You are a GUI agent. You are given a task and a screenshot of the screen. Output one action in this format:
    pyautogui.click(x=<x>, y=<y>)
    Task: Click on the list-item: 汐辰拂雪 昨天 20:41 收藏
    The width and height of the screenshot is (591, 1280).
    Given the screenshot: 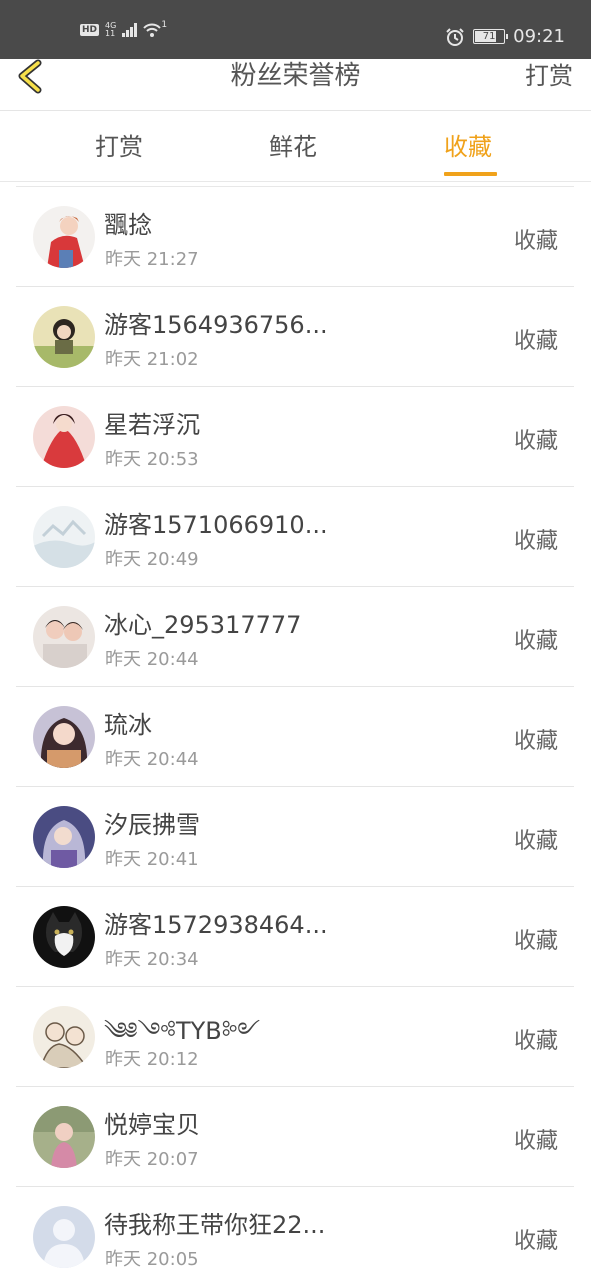 What is the action you would take?
    pyautogui.click(x=295, y=837)
    